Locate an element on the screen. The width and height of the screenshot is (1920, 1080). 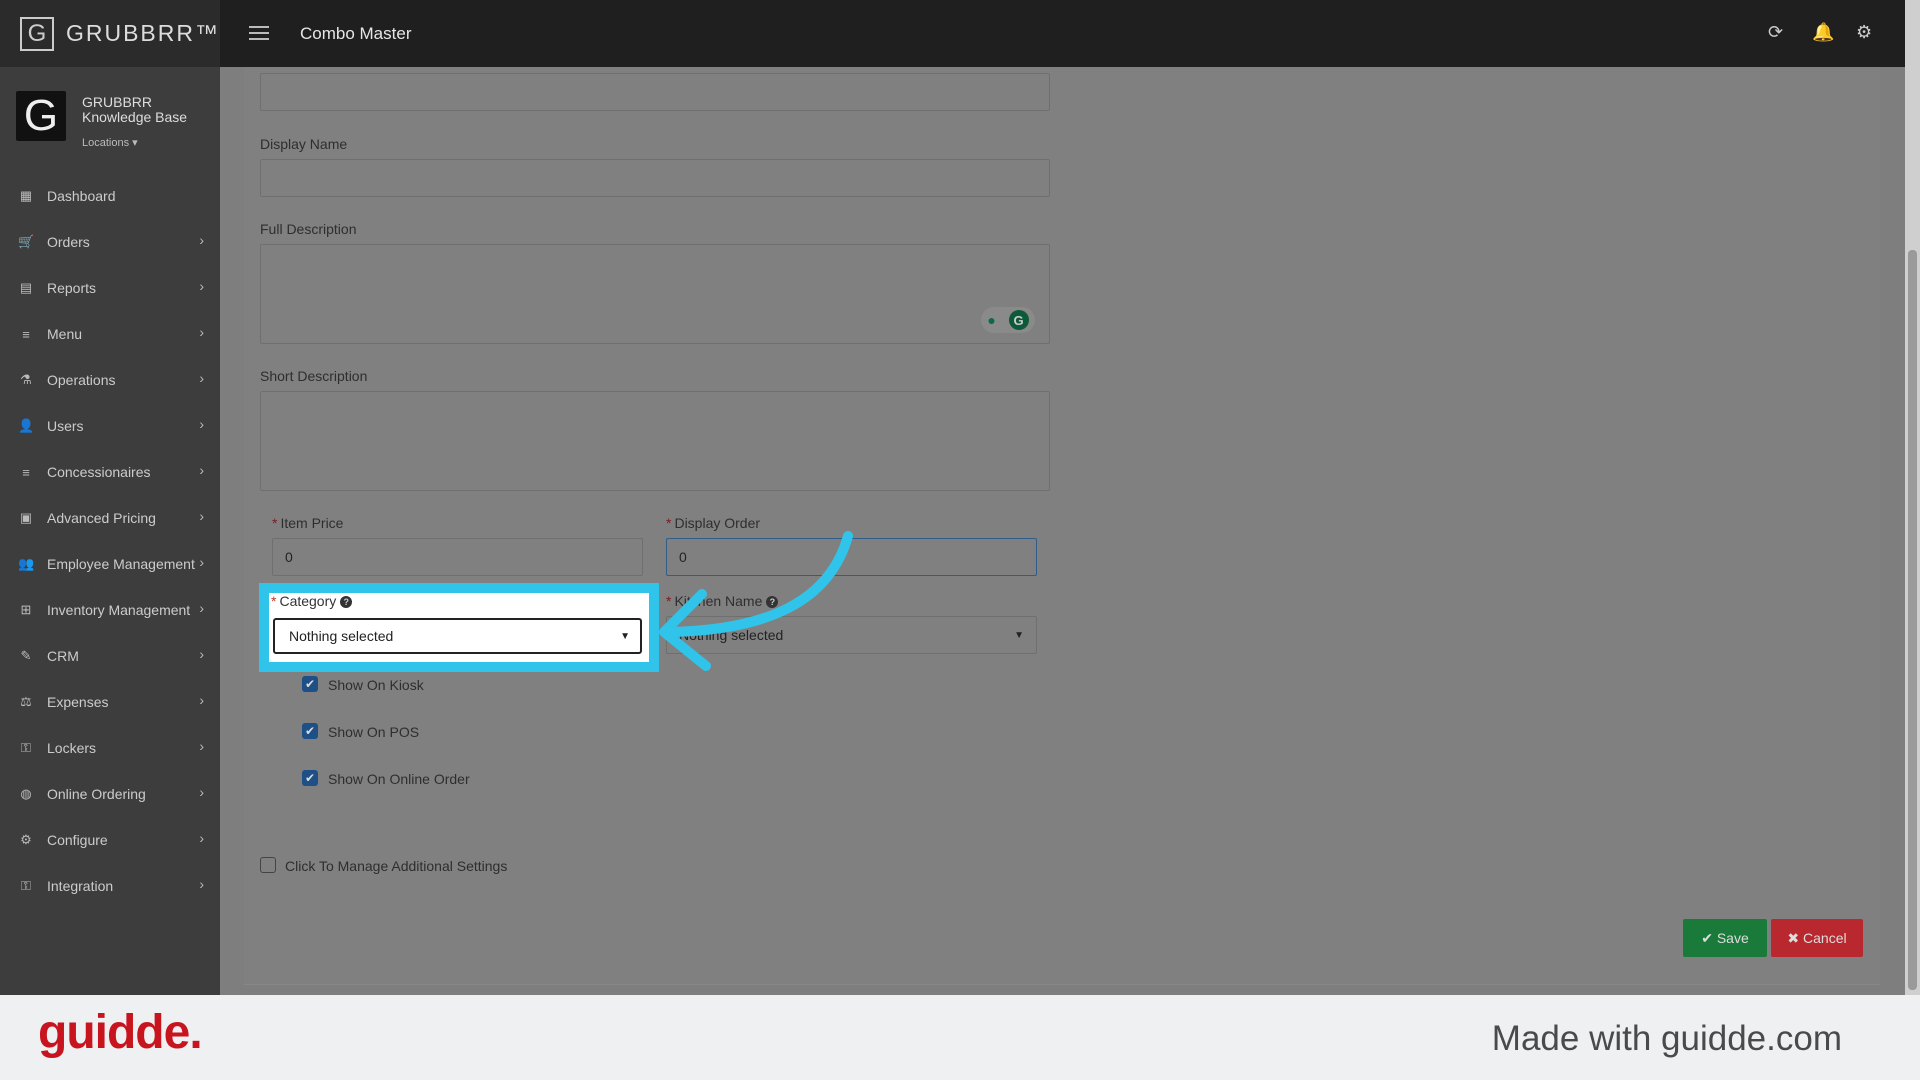
sidebar-item-operations: ⚗ Operations › is located at coordinates (110, 380).